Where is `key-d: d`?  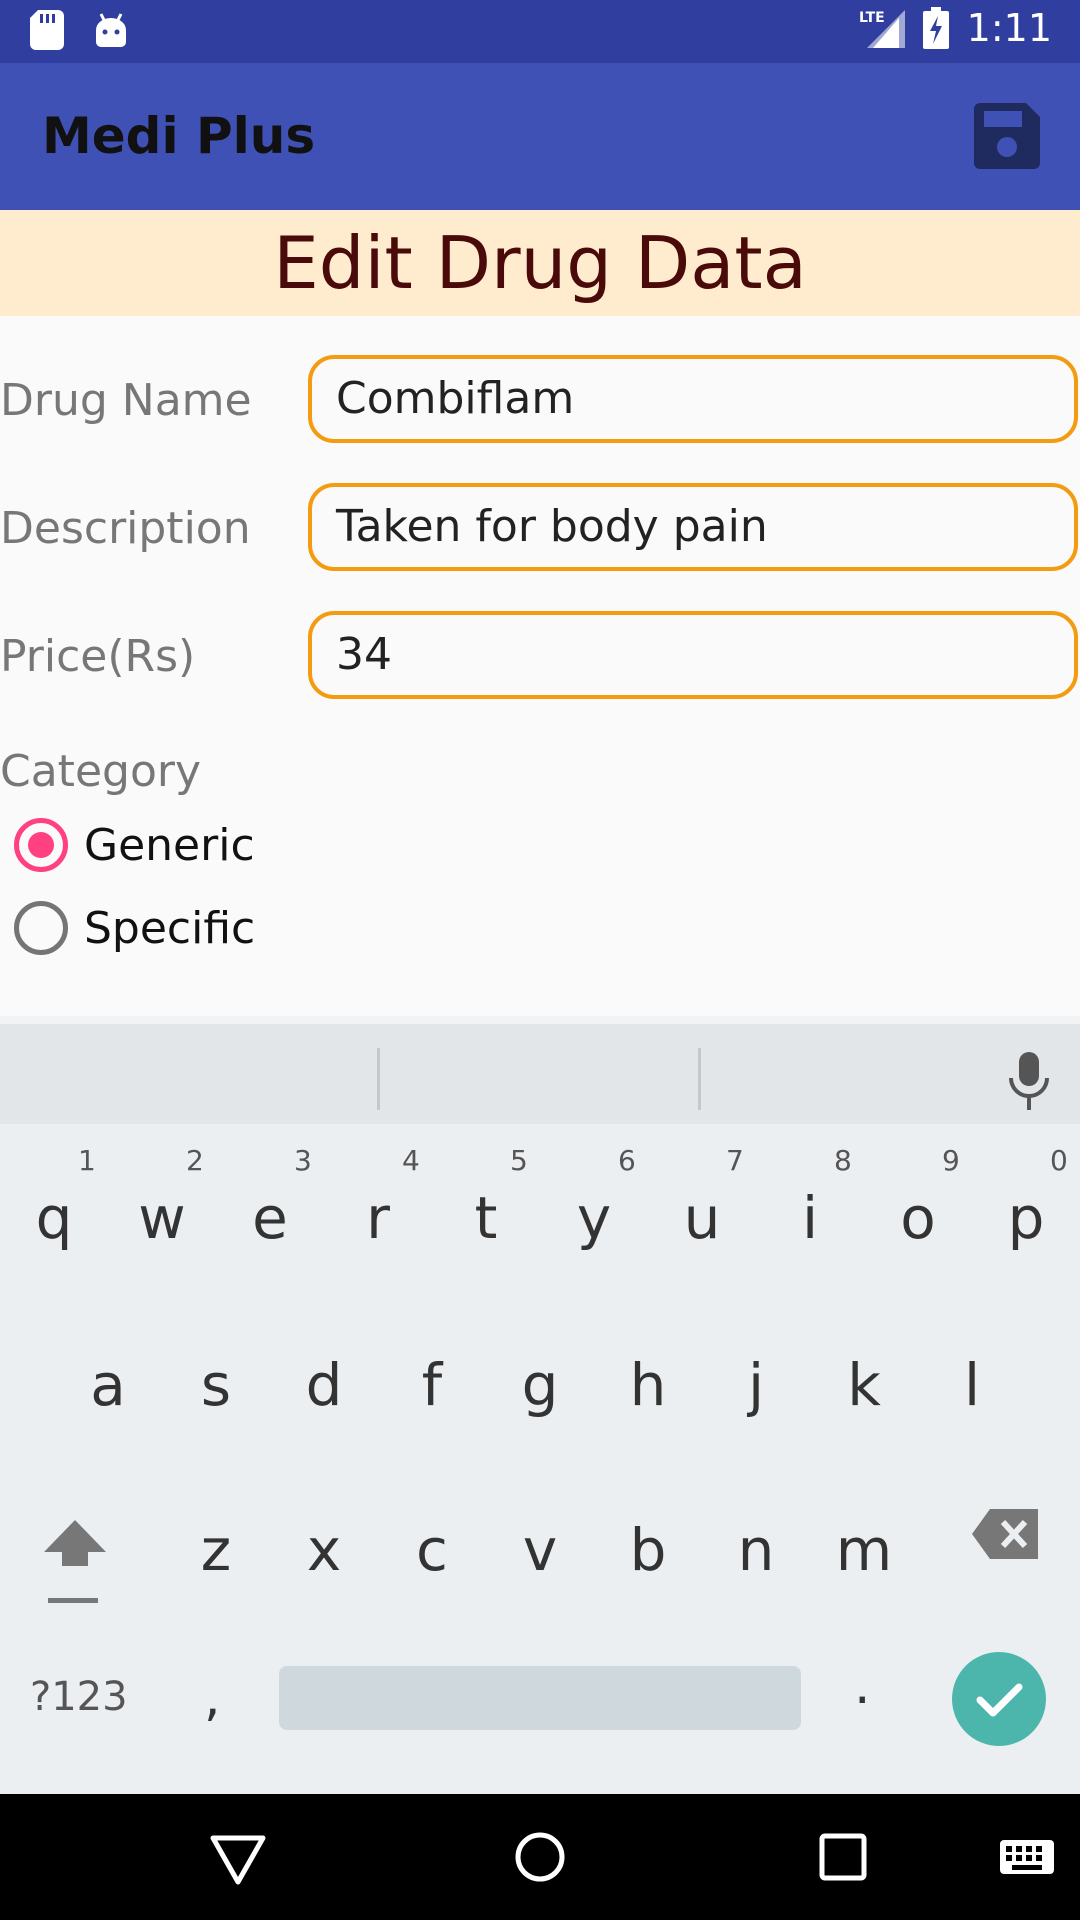
key-d: d is located at coordinates (324, 1385).